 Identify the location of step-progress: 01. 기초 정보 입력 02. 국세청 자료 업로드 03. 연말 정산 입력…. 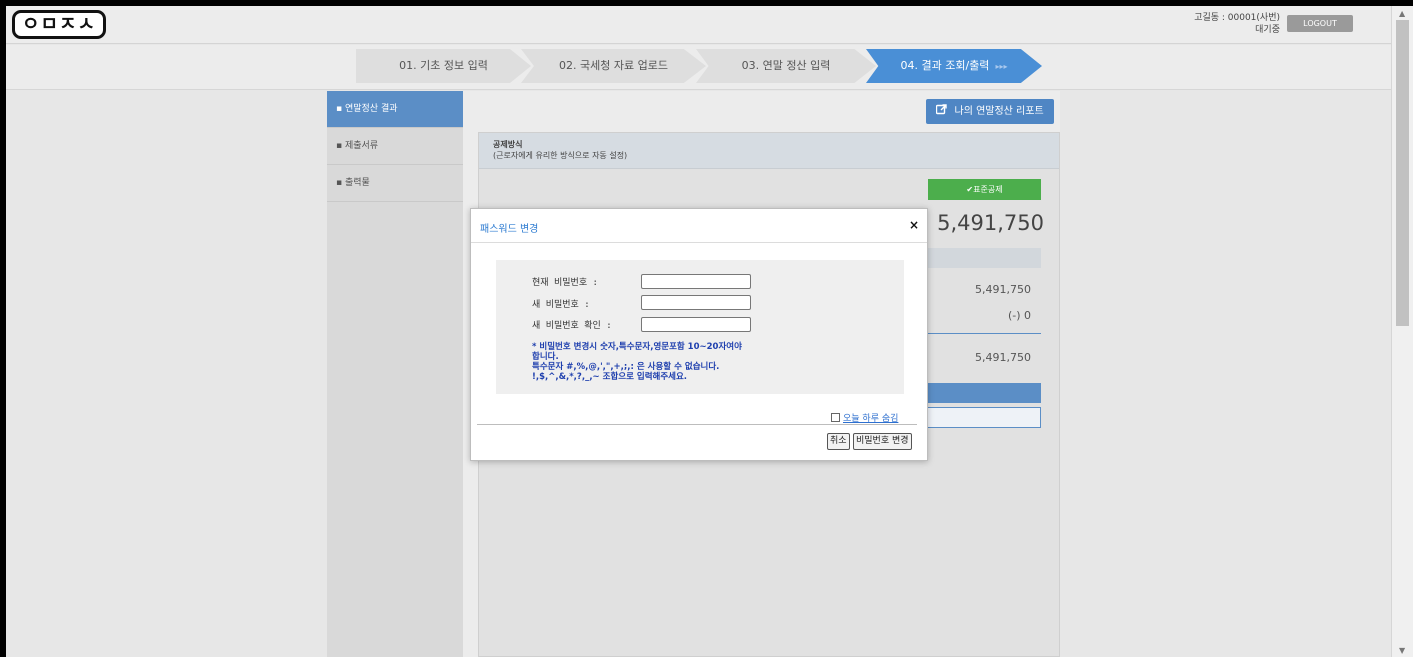
(698, 67).